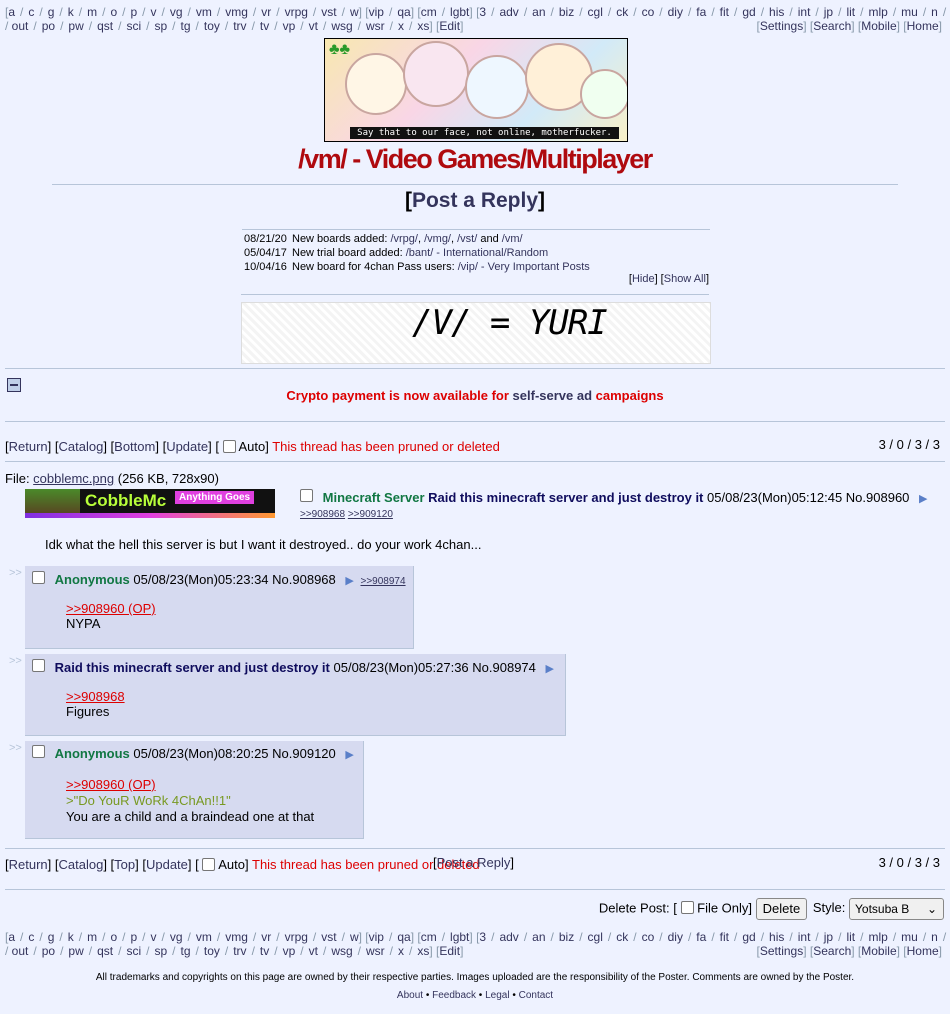 This screenshot has height=1014, width=950. I want to click on board-link-lit: lit, so click(850, 12).